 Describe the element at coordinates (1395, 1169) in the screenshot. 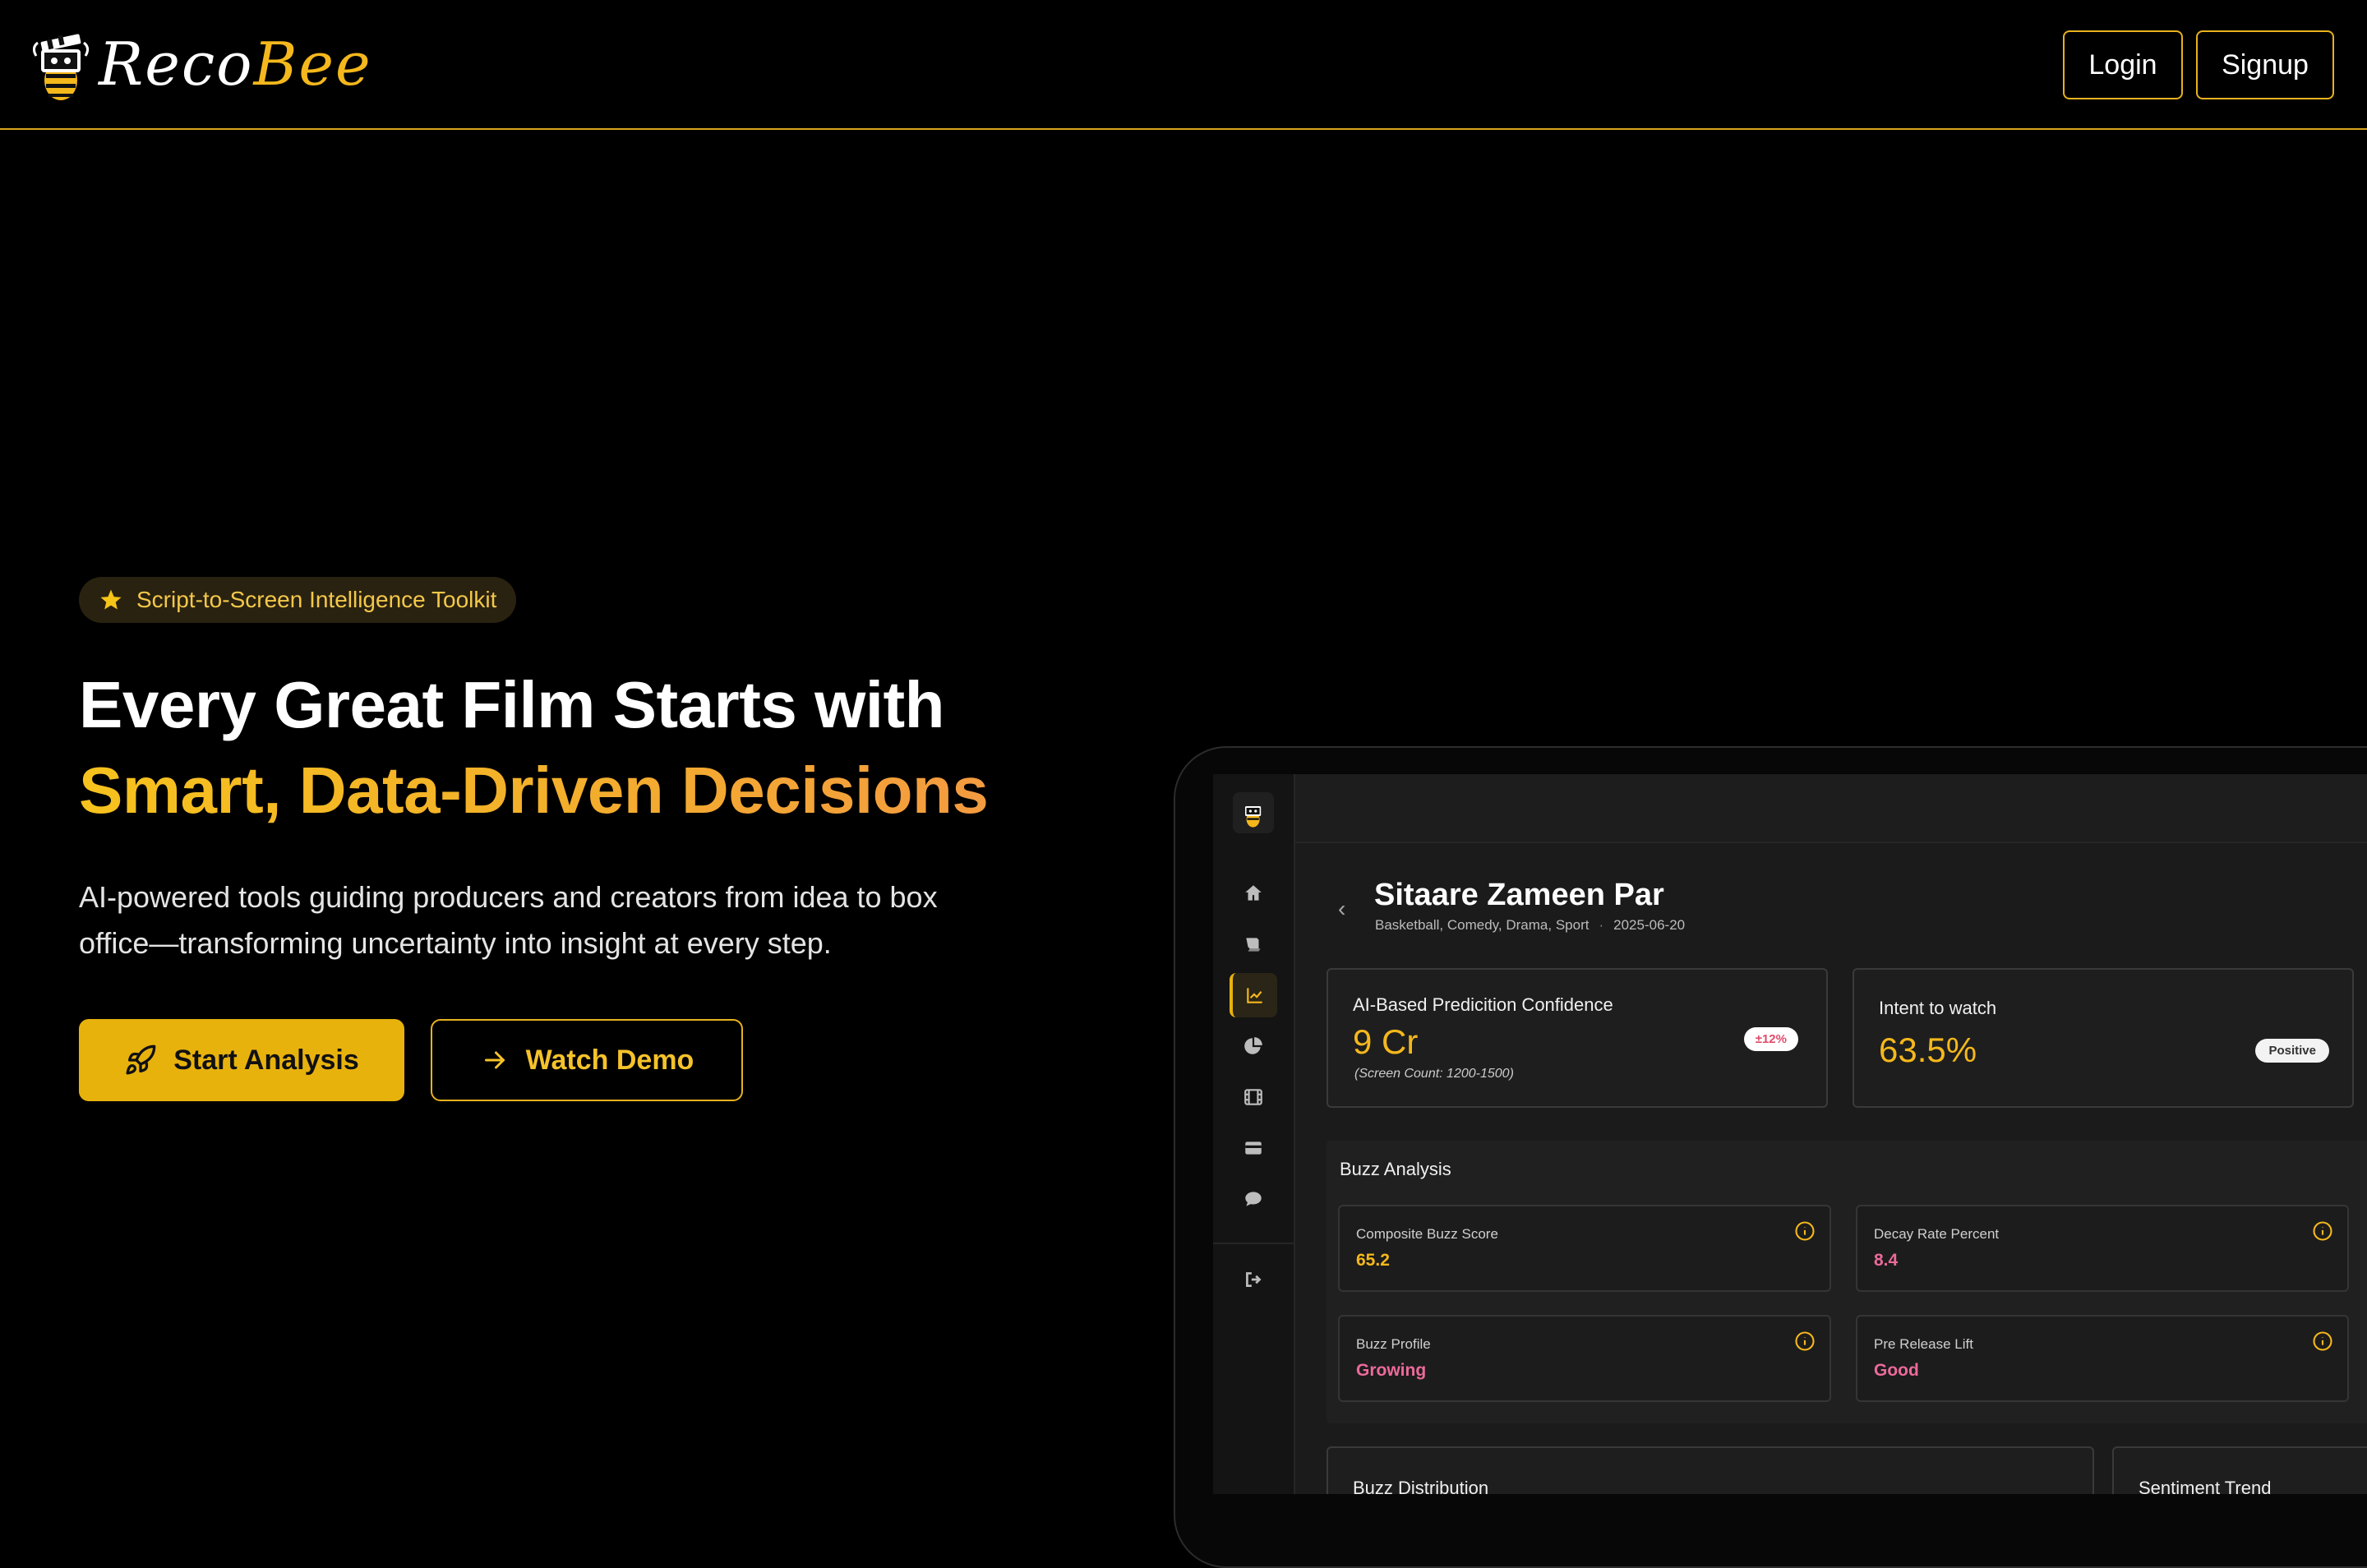

I see `buzz-analysis-title: Buzz Analysis` at that location.